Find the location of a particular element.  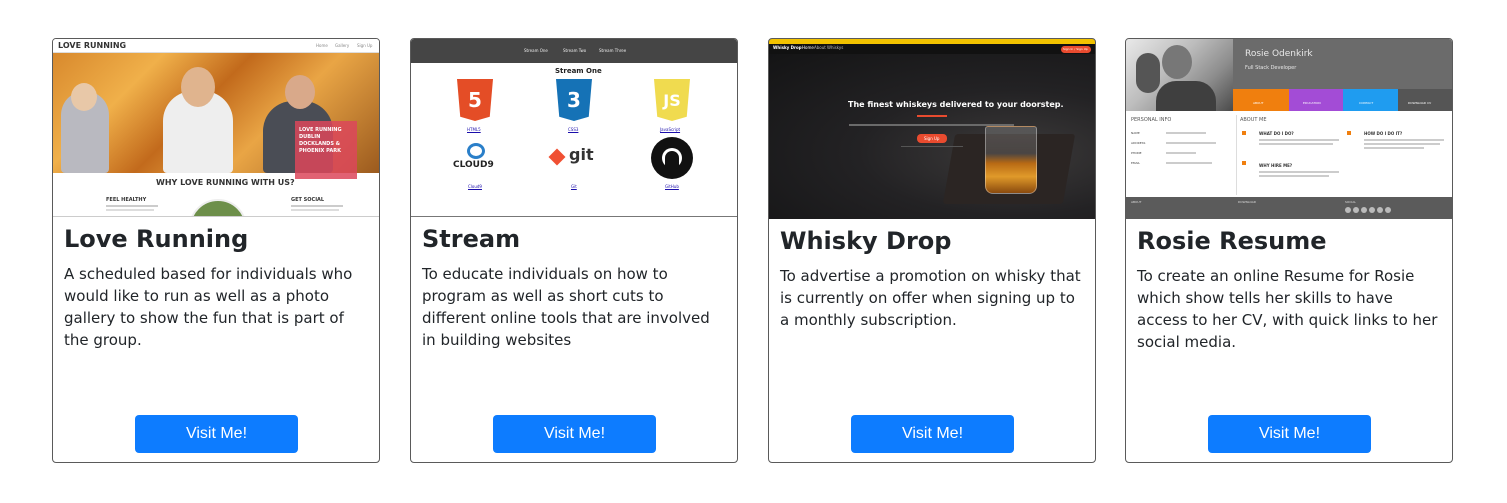

stream-nav-three: Stream Three is located at coordinates (613, 50).